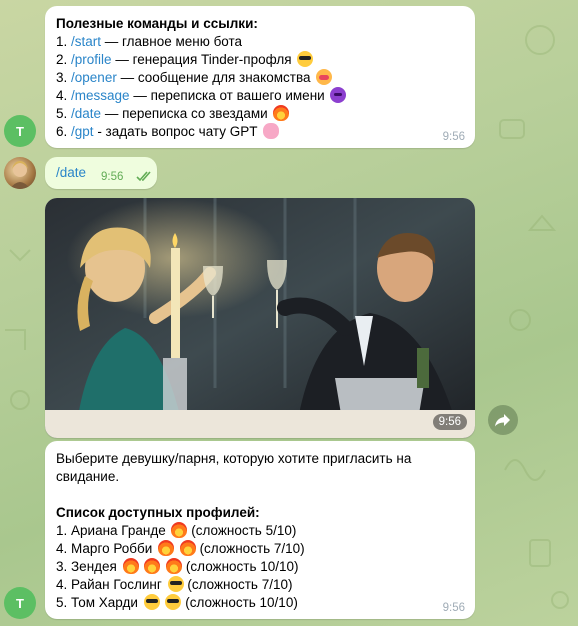 Image resolution: width=578 pixels, height=626 pixels. I want to click on smiling-devil-emoji-icon, so click(338, 95).